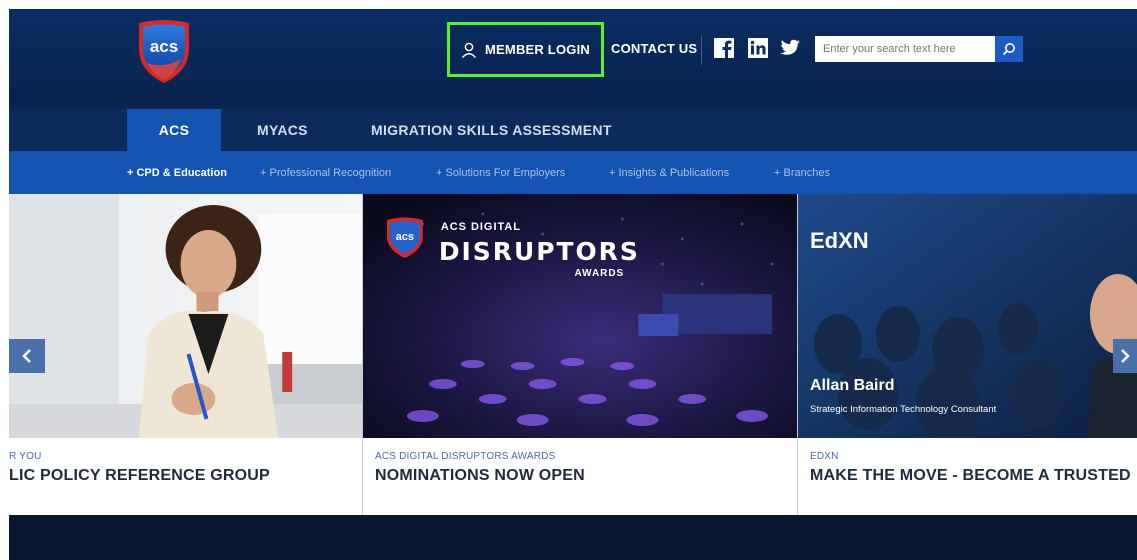 The height and width of the screenshot is (560, 1137). I want to click on chevron-left-icon, so click(26, 356).